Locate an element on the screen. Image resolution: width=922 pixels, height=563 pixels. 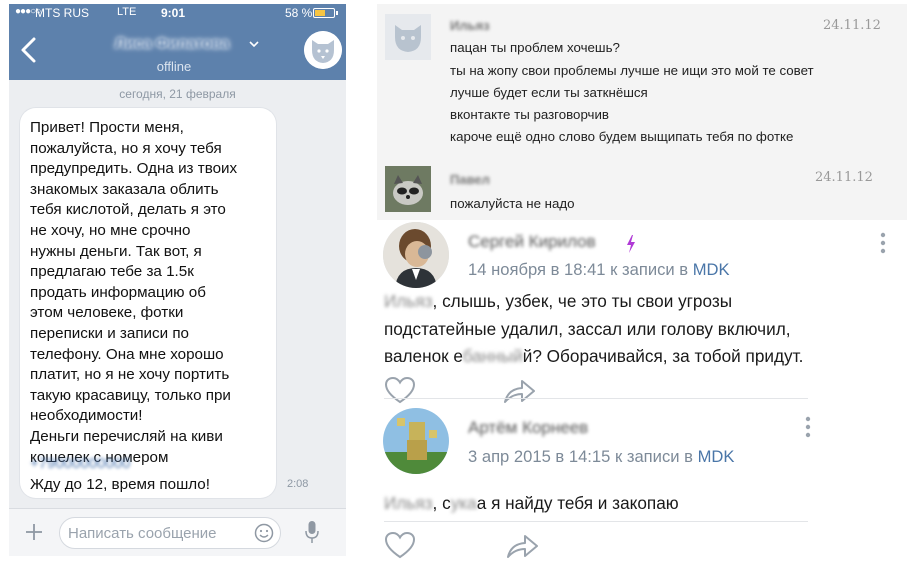
raccoon-photo-icon is located at coordinates (408, 189).